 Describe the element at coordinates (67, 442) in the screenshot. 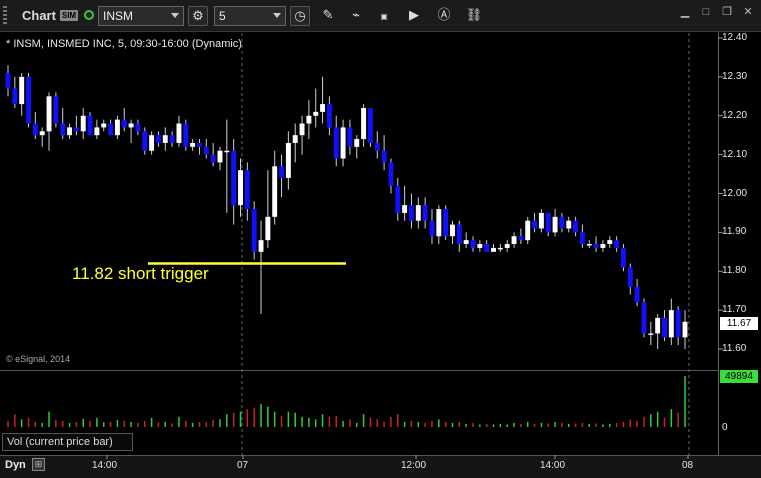

I see `volume-study-label: Vol (current price bar)` at that location.